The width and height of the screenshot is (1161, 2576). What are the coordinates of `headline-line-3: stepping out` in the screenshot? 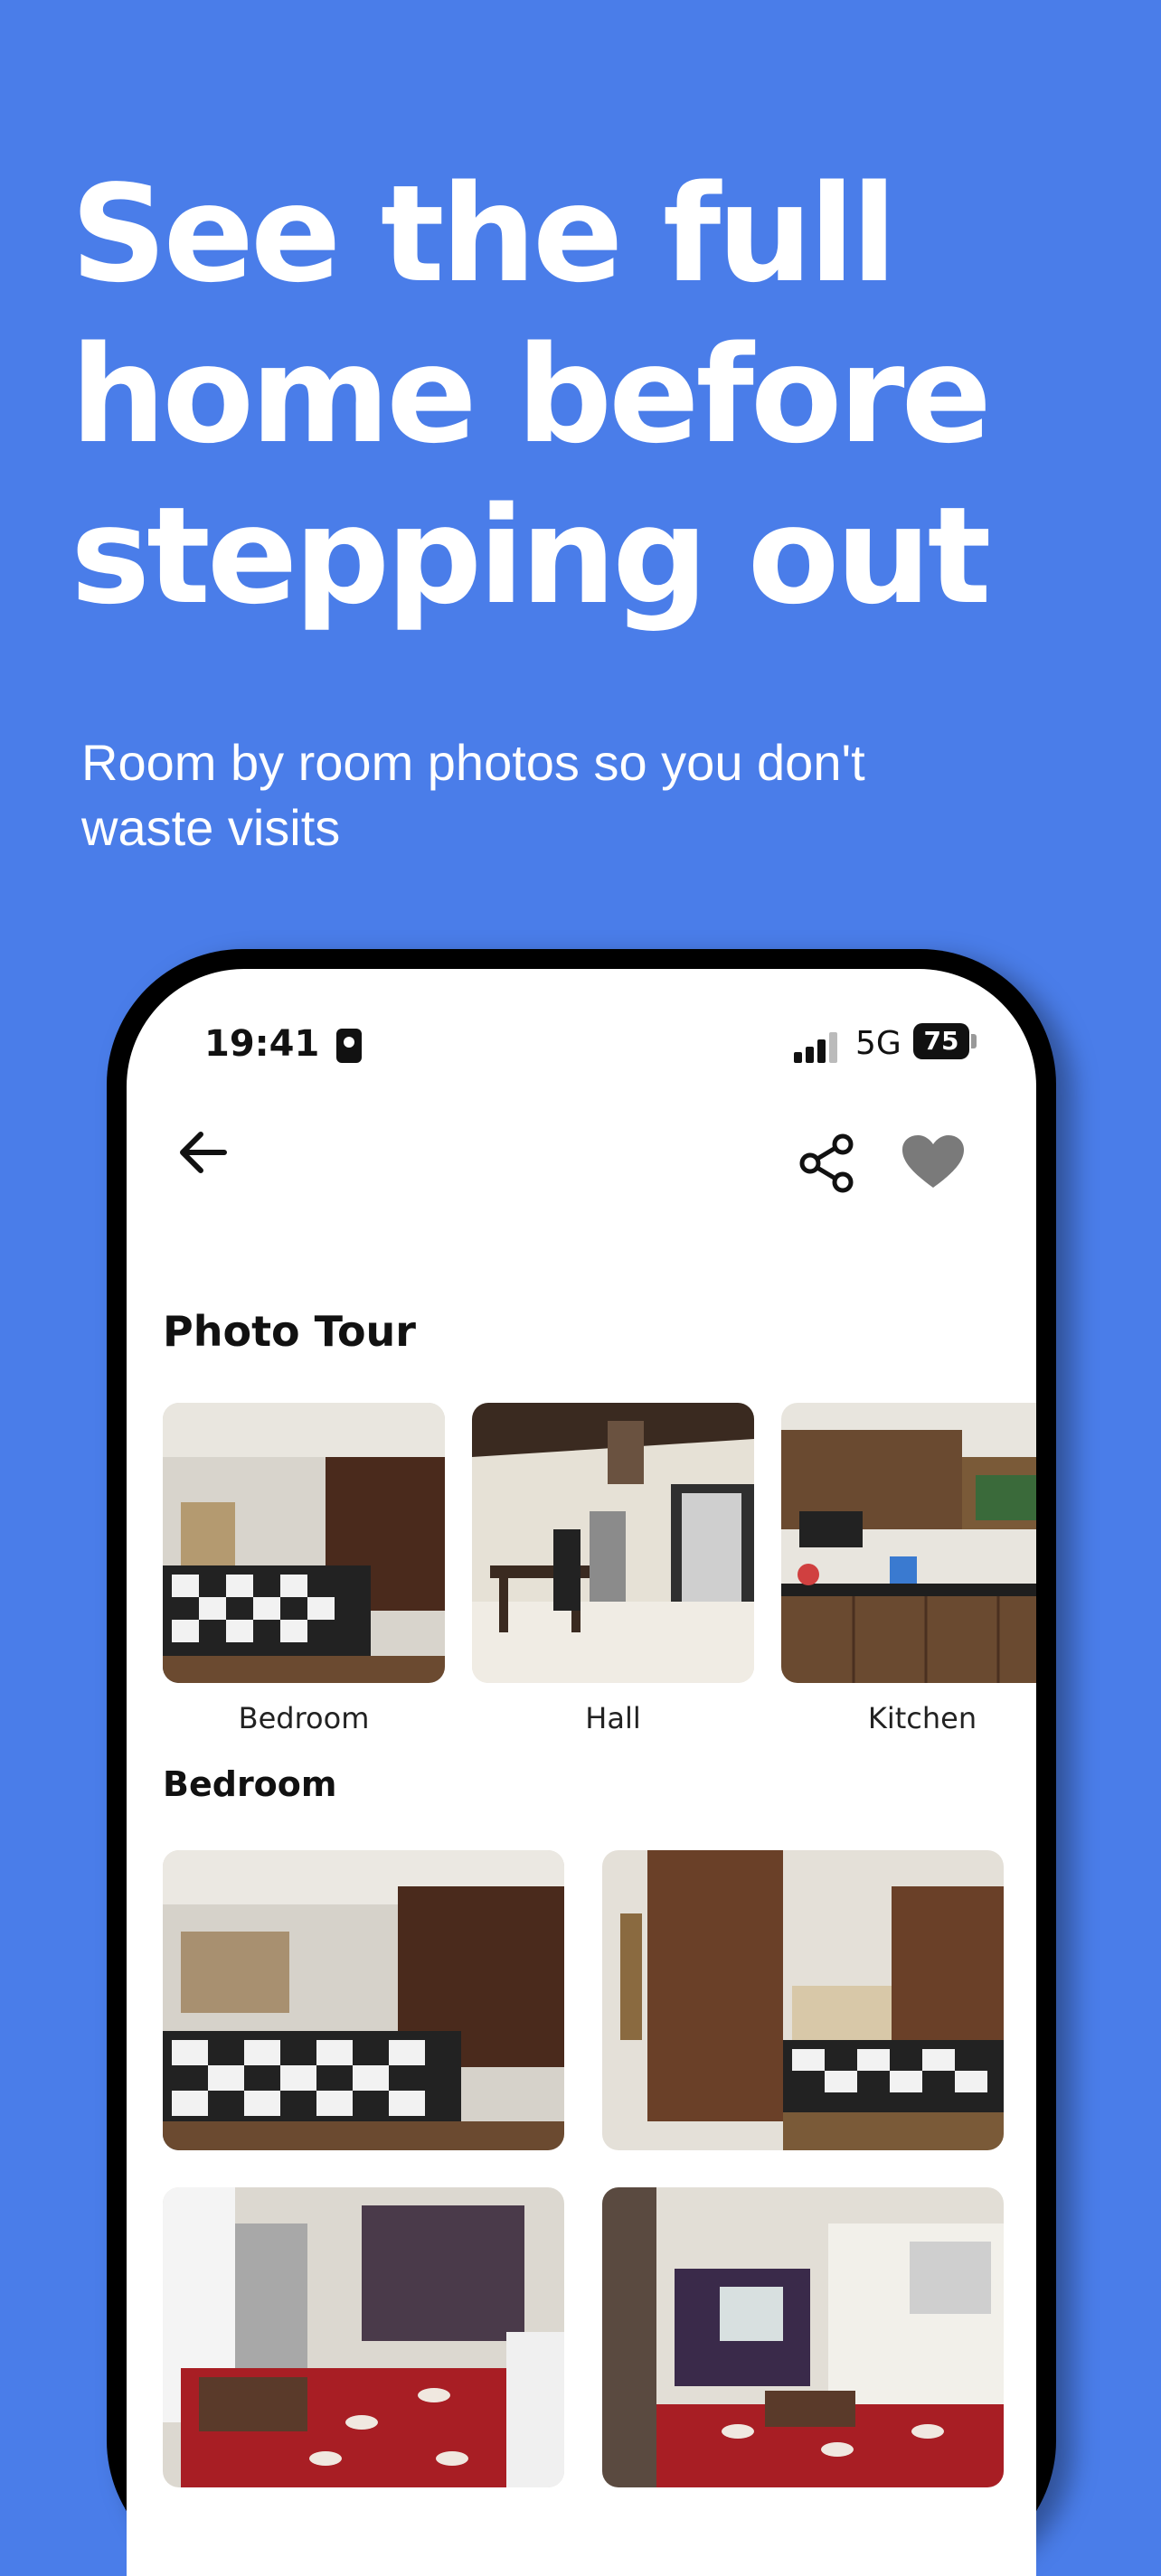 It's located at (531, 556).